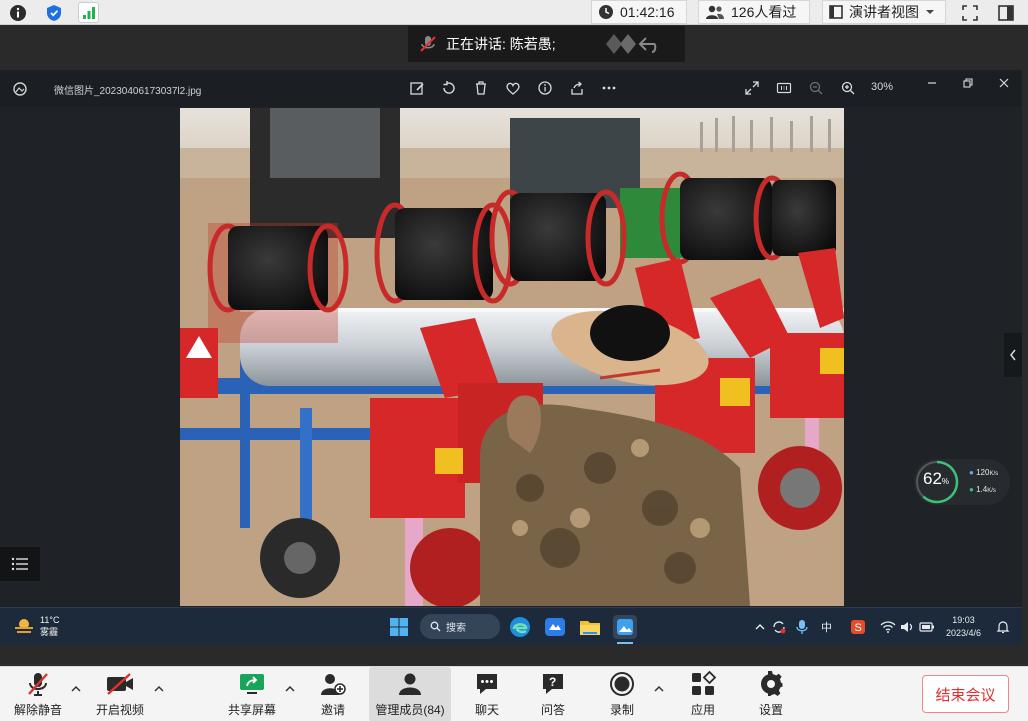 This screenshot has height=721, width=1028. What do you see at coordinates (577, 88) in the screenshot?
I see `share-icon` at bounding box center [577, 88].